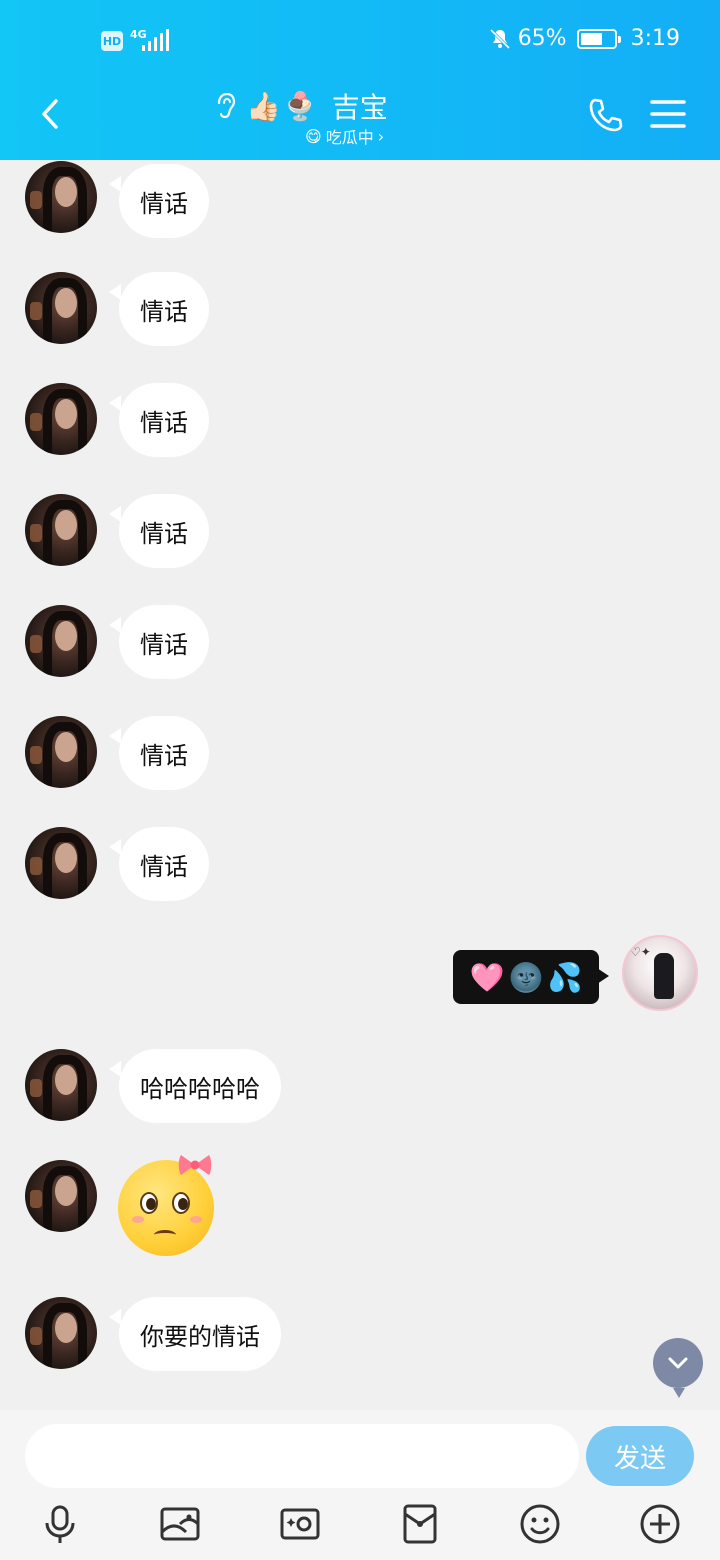  Describe the element at coordinates (360, 1530) in the screenshot. I see `input-toolbar` at that location.